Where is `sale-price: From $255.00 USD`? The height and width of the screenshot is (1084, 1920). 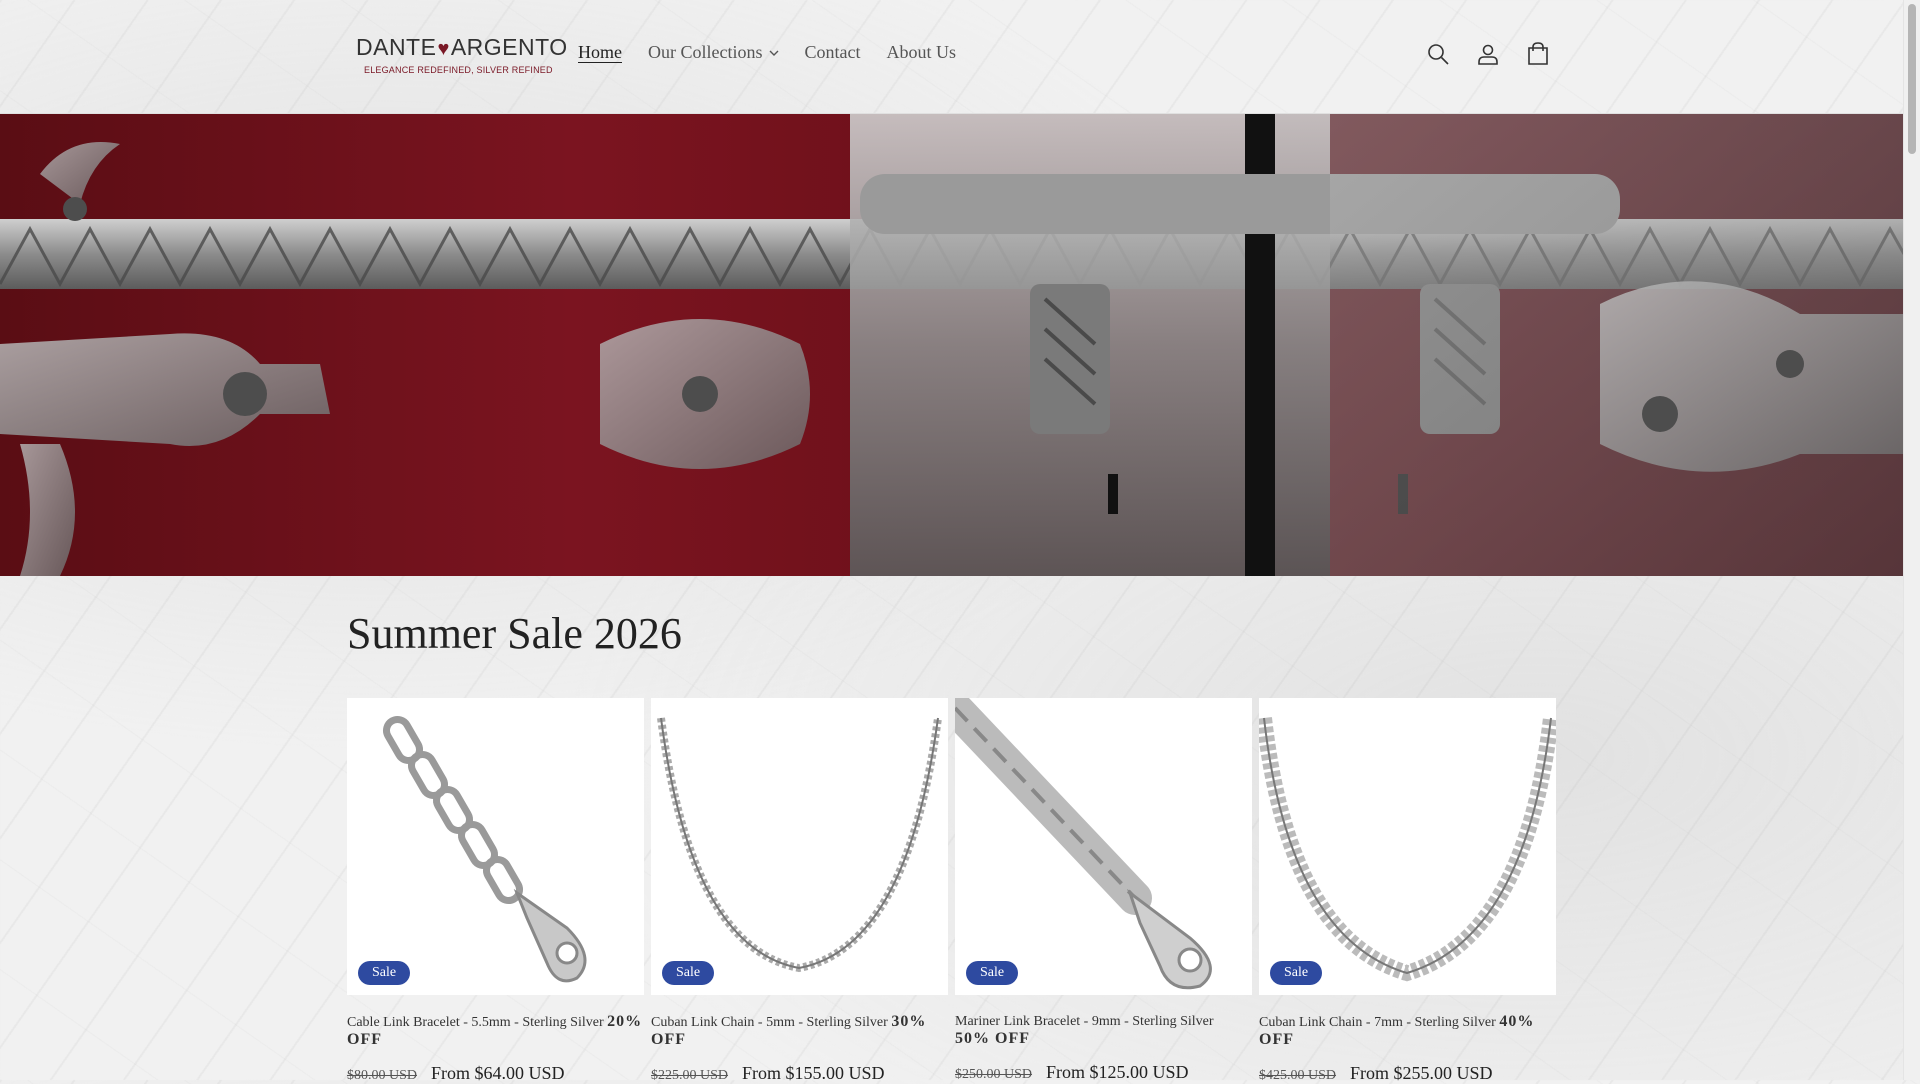 sale-price: From $255.00 USD is located at coordinates (1421, 1073).